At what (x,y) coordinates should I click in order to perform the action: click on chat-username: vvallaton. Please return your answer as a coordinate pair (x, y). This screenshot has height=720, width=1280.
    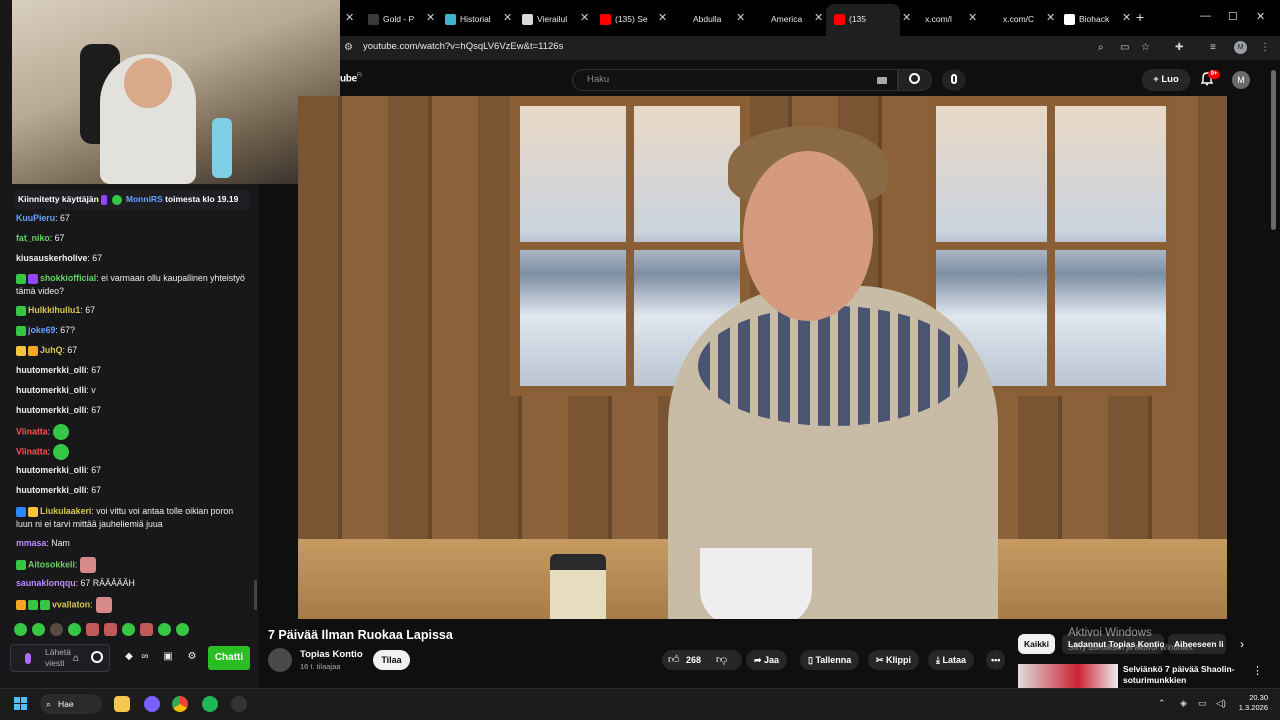
    Looking at the image, I should click on (71, 604).